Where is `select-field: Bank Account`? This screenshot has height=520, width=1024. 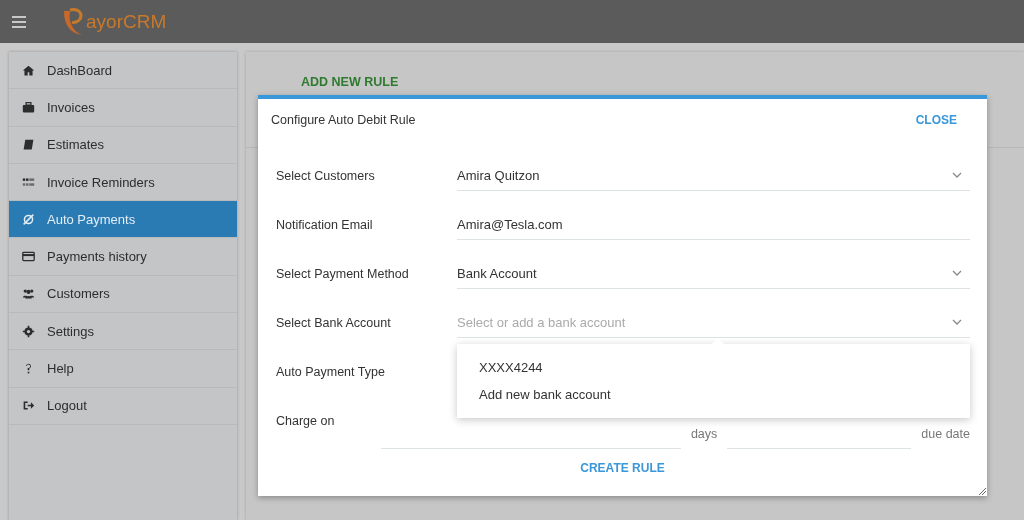
select-field: Bank Account is located at coordinates (713, 273).